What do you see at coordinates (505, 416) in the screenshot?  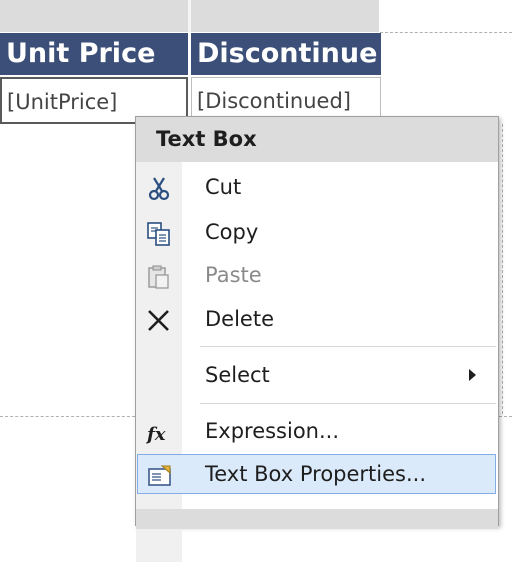 I see `report-body-guide-bottom-right` at bounding box center [505, 416].